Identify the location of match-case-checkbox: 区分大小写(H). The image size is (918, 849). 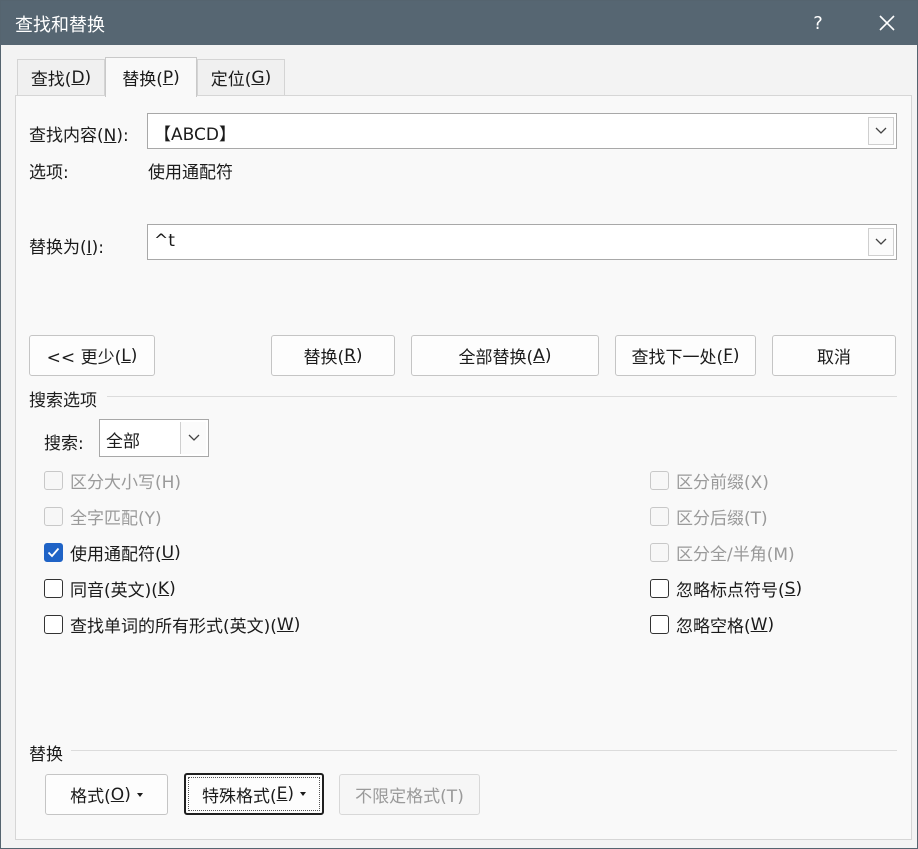
(112, 480).